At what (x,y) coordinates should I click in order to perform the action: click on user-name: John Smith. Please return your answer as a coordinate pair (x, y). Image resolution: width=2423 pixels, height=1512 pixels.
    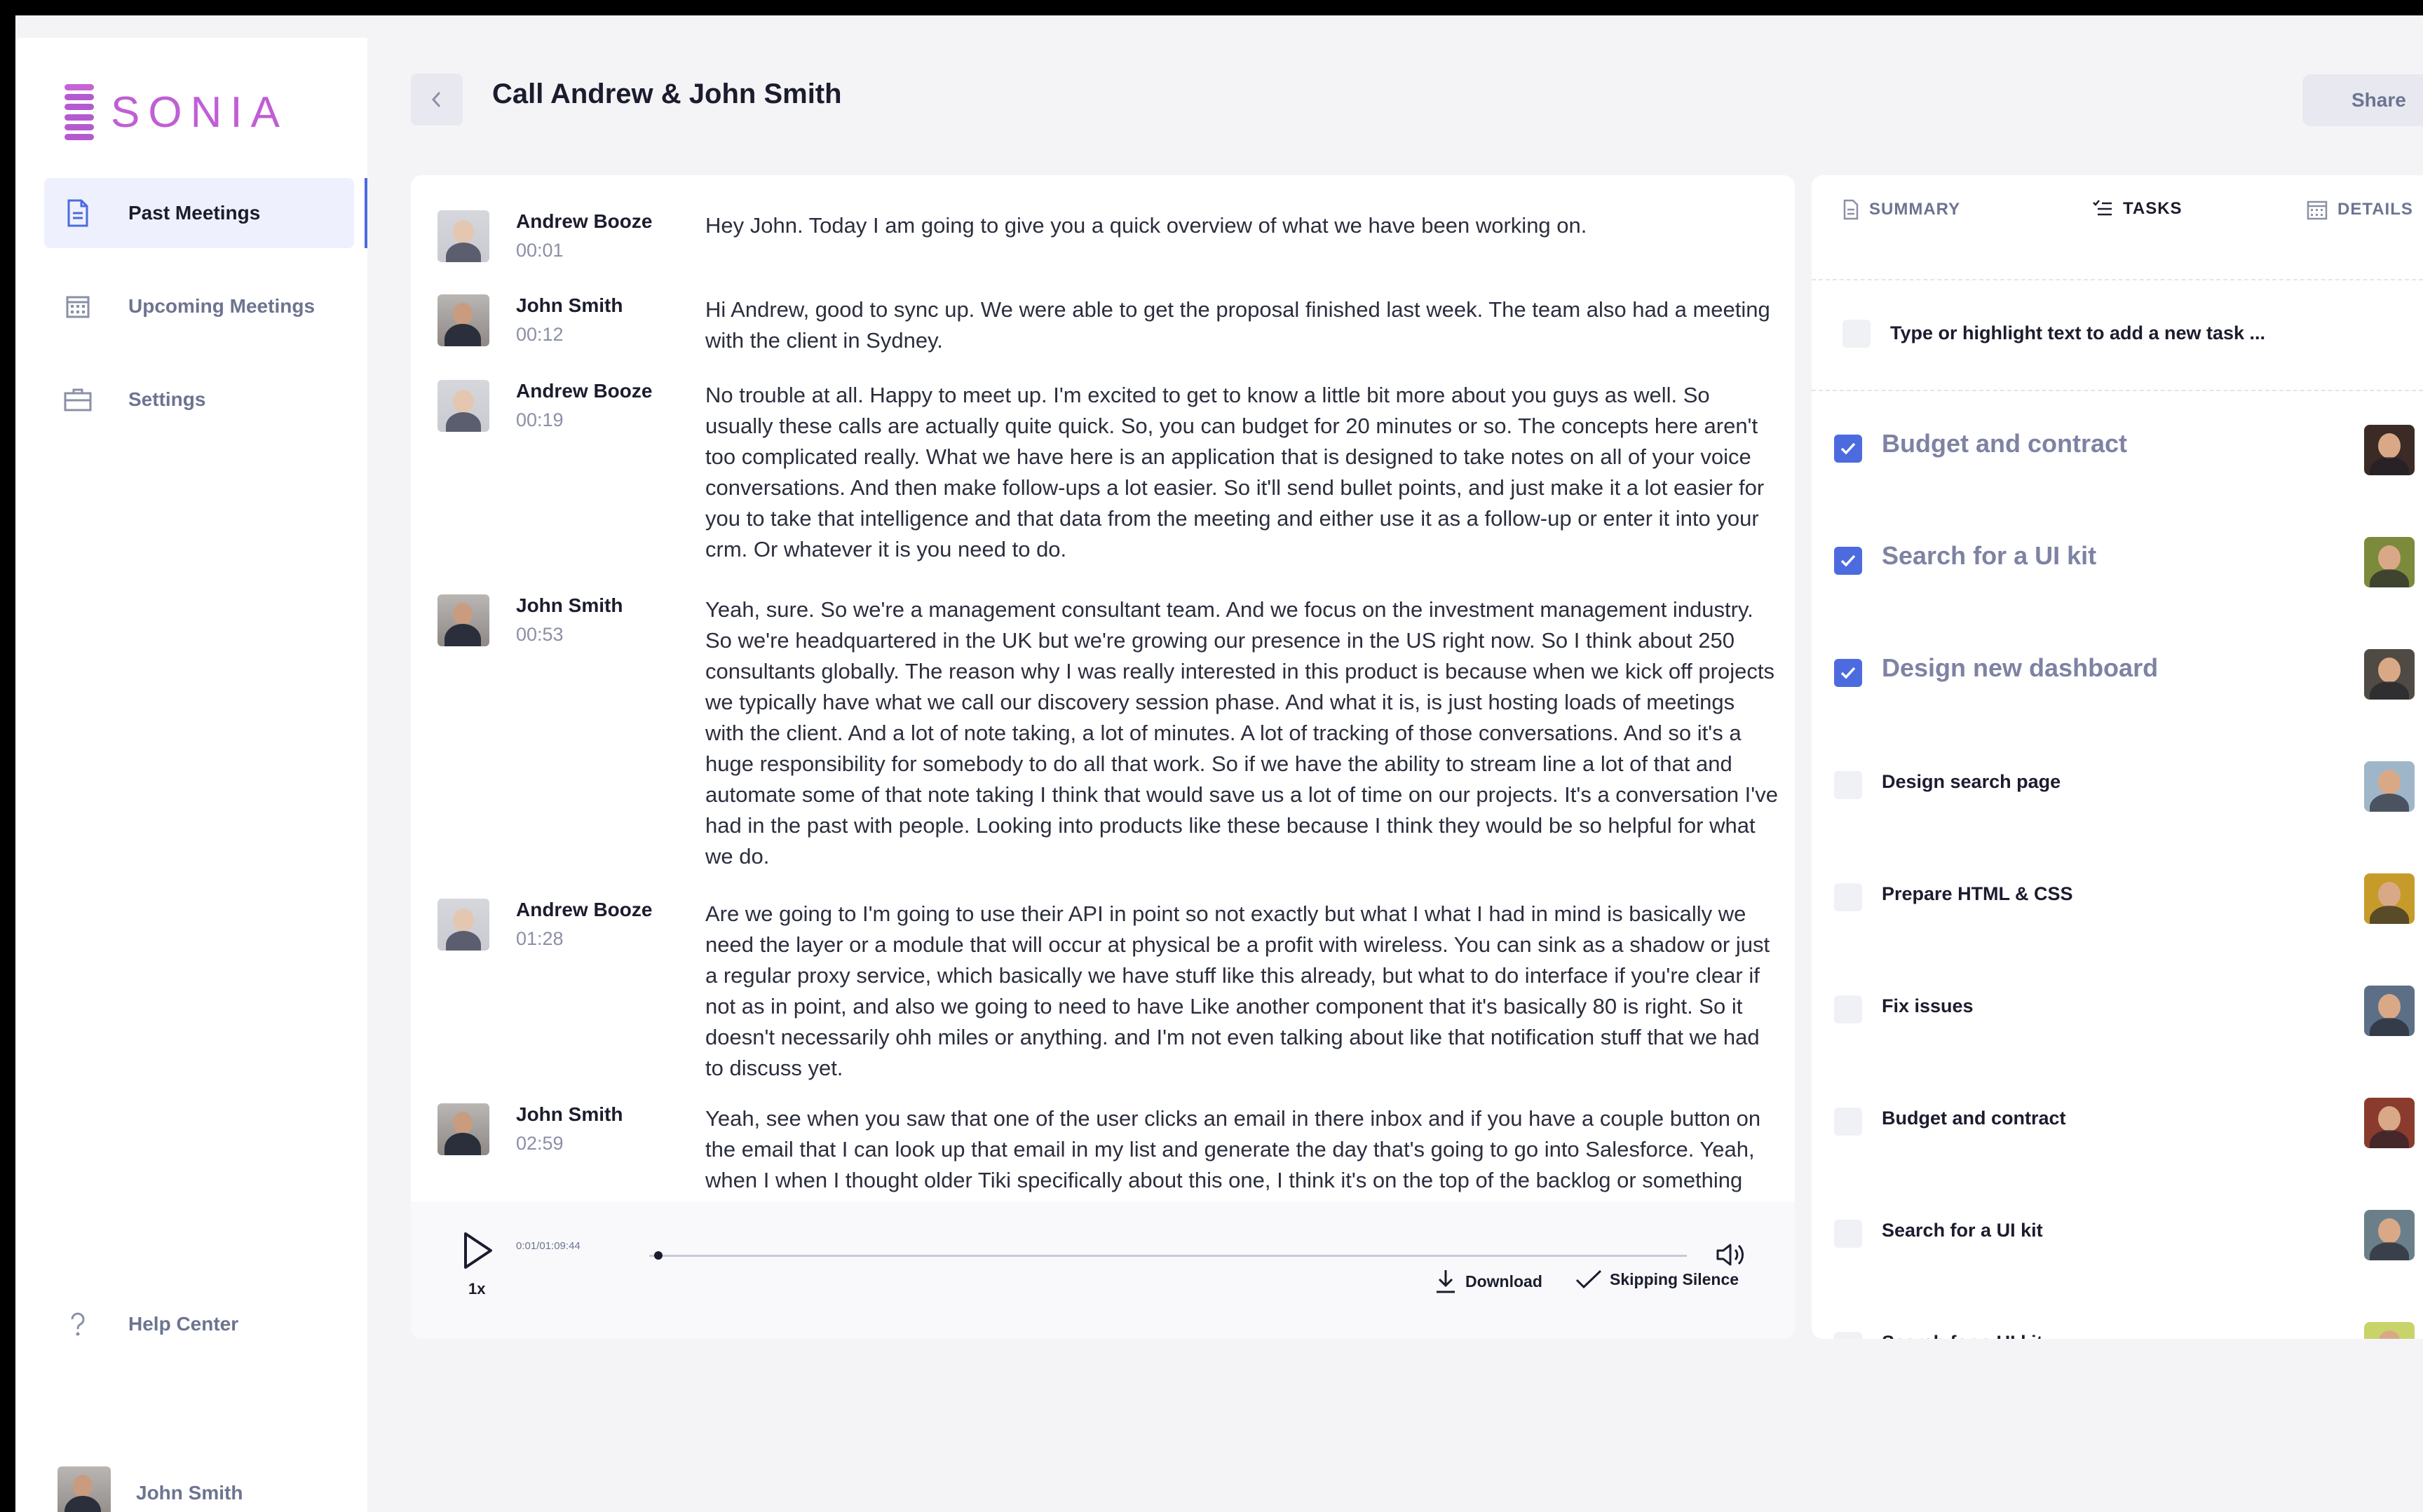
    Looking at the image, I should click on (189, 1493).